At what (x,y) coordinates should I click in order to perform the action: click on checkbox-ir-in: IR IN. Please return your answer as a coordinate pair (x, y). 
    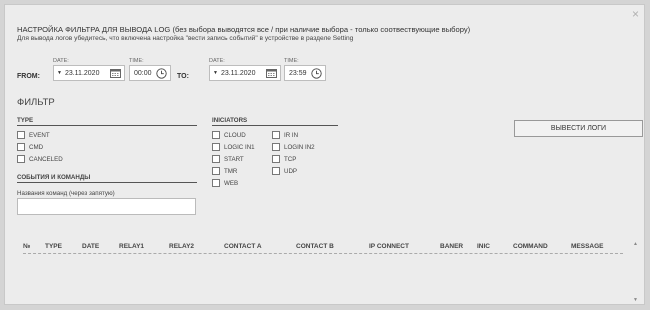
    Looking at the image, I should click on (285, 135).